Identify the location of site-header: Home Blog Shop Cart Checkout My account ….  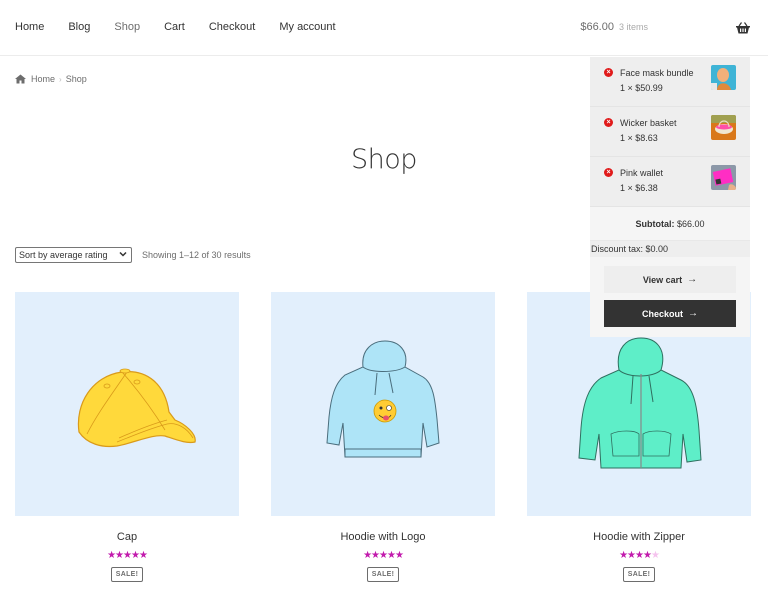
(384, 28).